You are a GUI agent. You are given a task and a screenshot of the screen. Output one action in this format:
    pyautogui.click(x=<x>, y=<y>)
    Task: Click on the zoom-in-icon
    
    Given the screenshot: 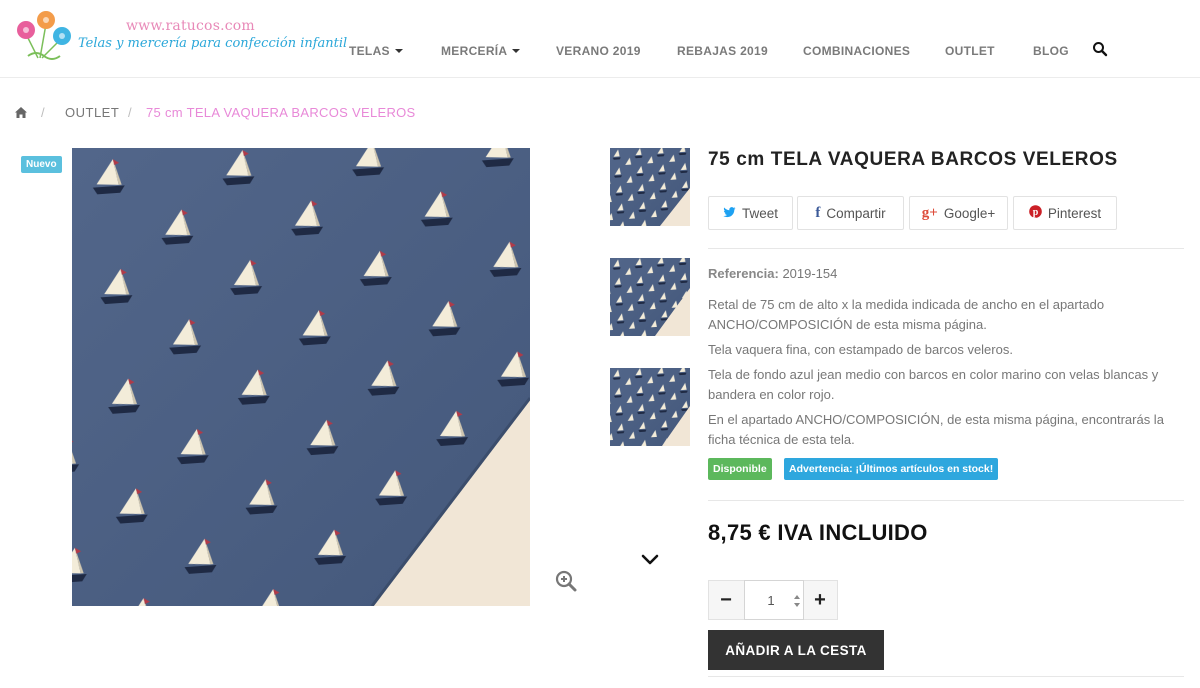 What is the action you would take?
    pyautogui.click(x=566, y=581)
    